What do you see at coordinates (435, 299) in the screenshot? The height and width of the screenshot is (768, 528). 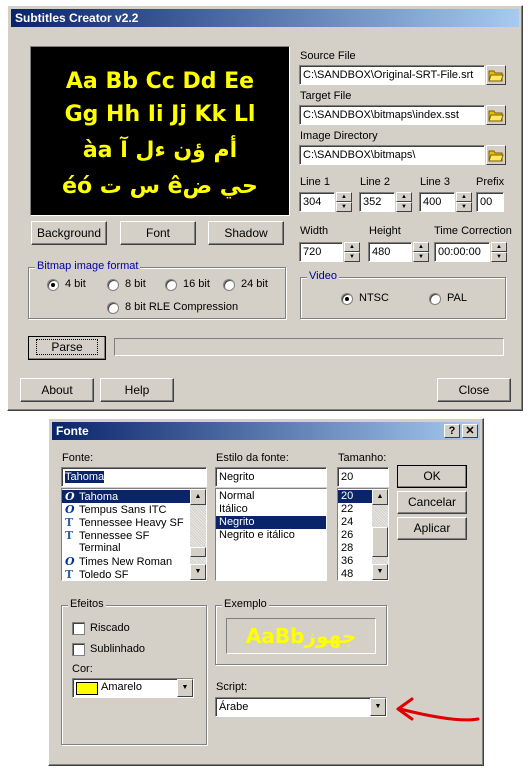 I see `radio-pal` at bounding box center [435, 299].